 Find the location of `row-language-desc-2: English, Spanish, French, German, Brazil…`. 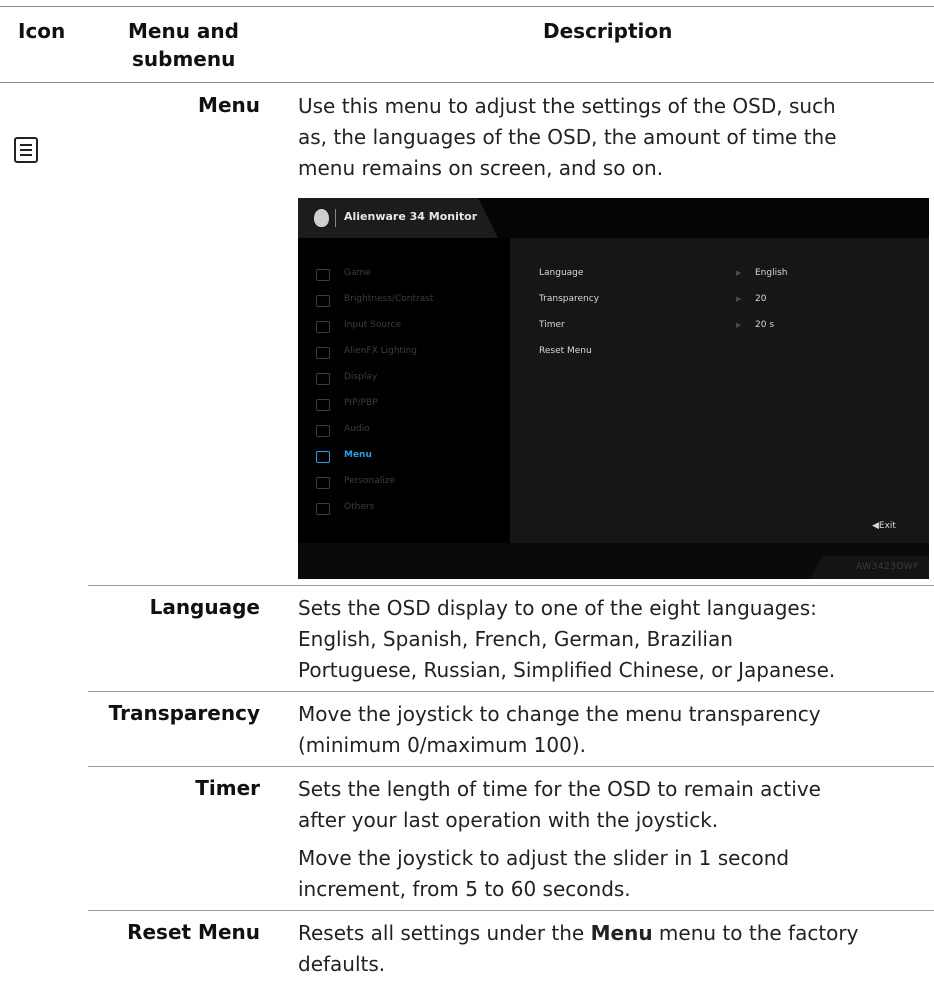

row-language-desc-2: English, Spanish, French, German, Brazil… is located at coordinates (515, 639).